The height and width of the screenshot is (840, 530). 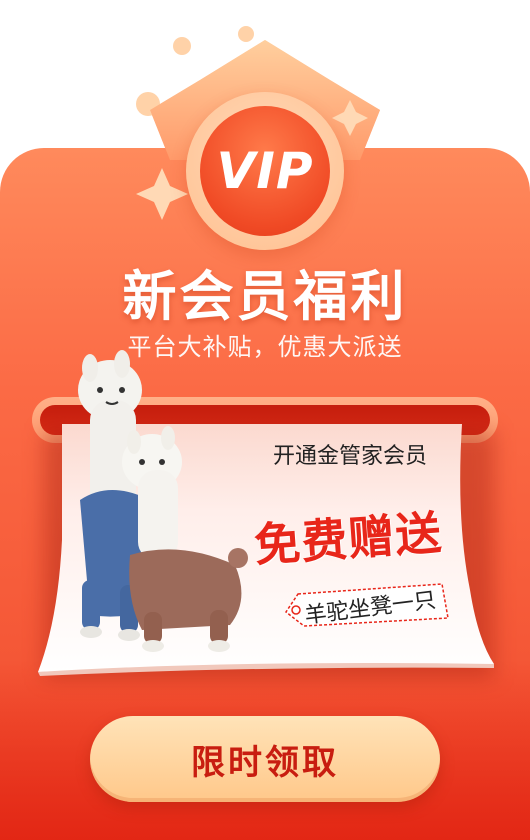 I want to click on claim-now-label: 限时领取, so click(x=265, y=762).